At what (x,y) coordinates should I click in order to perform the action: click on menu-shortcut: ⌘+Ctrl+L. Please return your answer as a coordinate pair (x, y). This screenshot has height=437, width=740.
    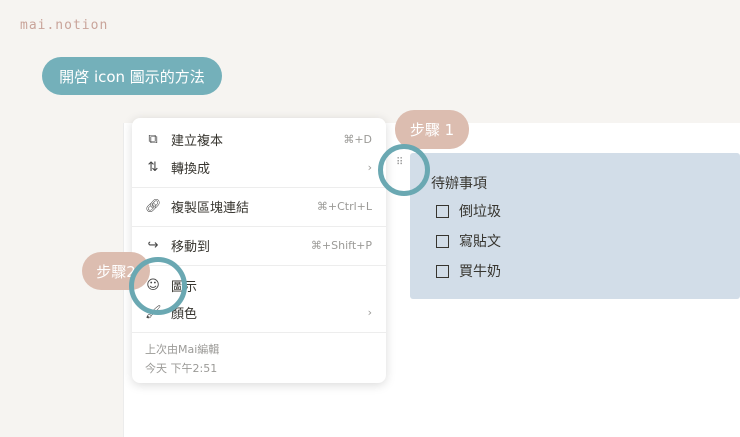
    Looking at the image, I should click on (344, 206).